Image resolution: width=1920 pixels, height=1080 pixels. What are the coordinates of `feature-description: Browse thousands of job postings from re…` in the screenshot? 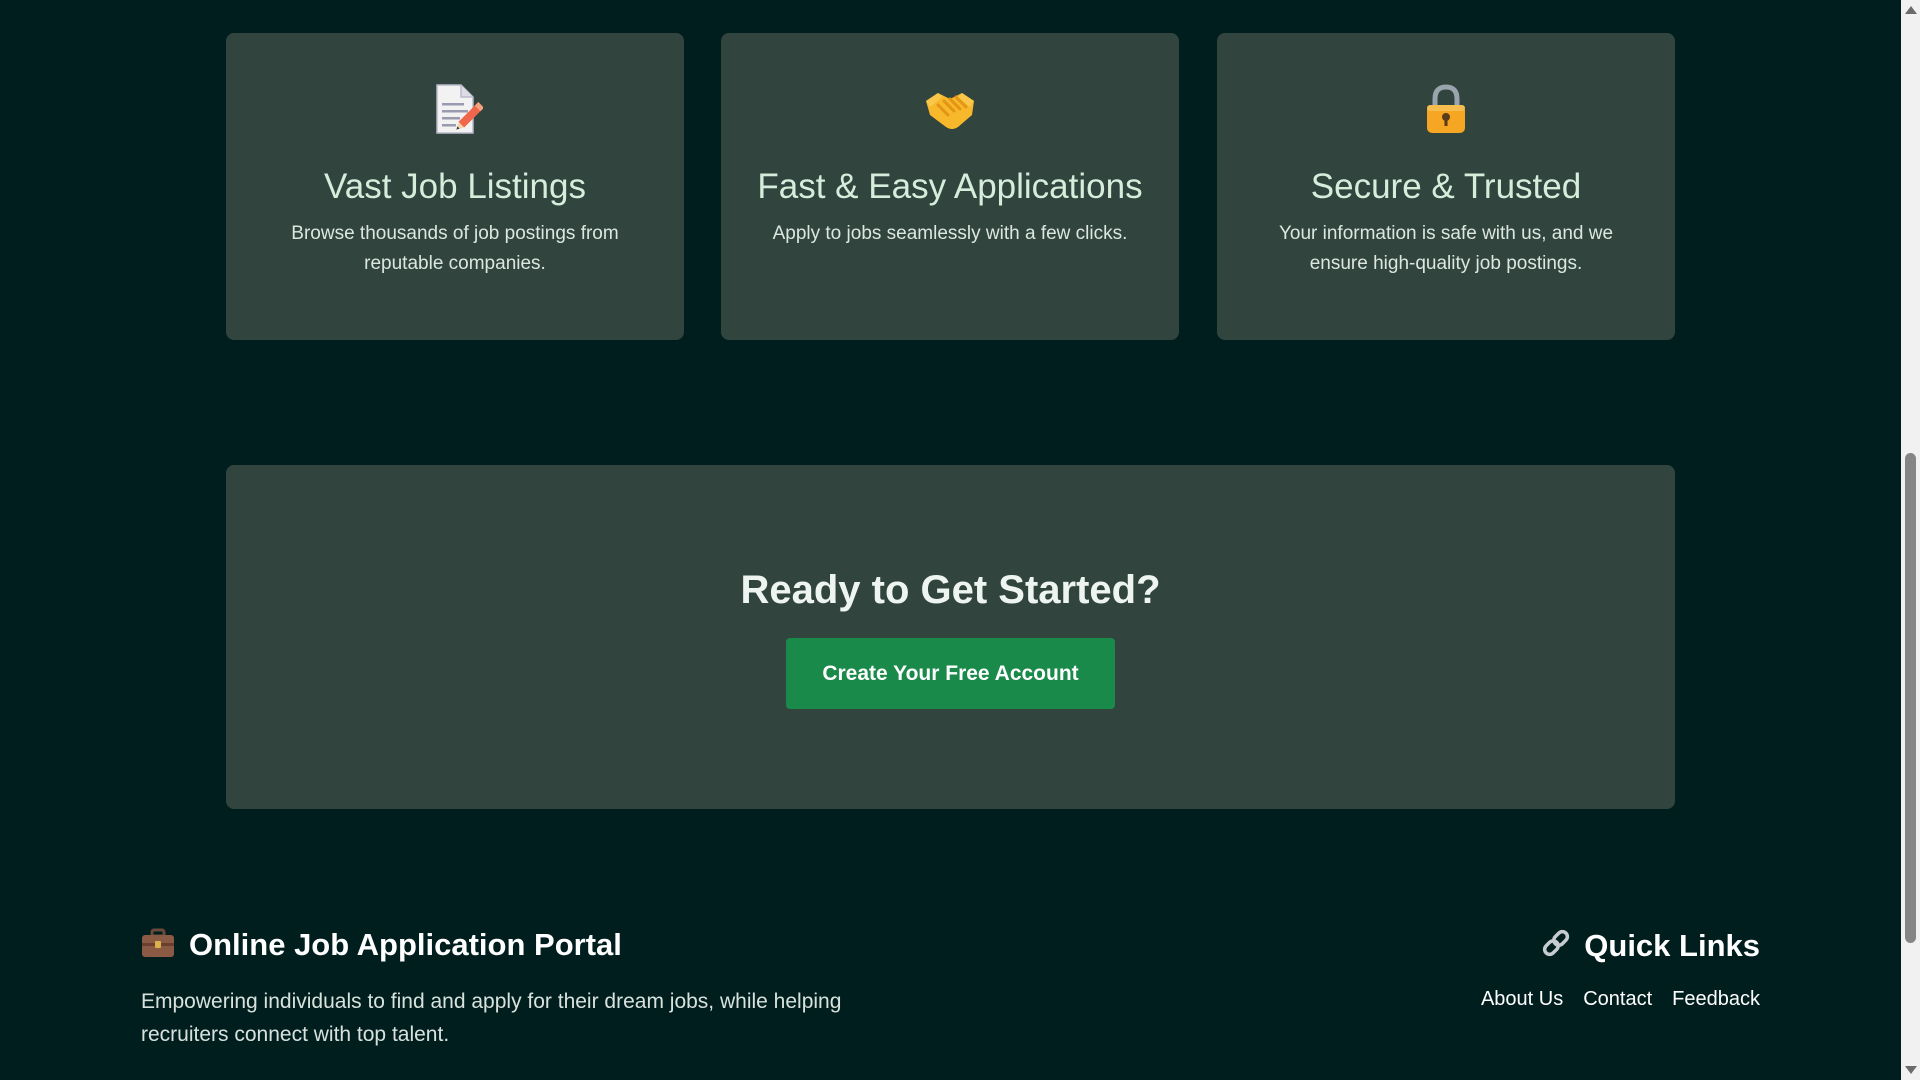 It's located at (455, 248).